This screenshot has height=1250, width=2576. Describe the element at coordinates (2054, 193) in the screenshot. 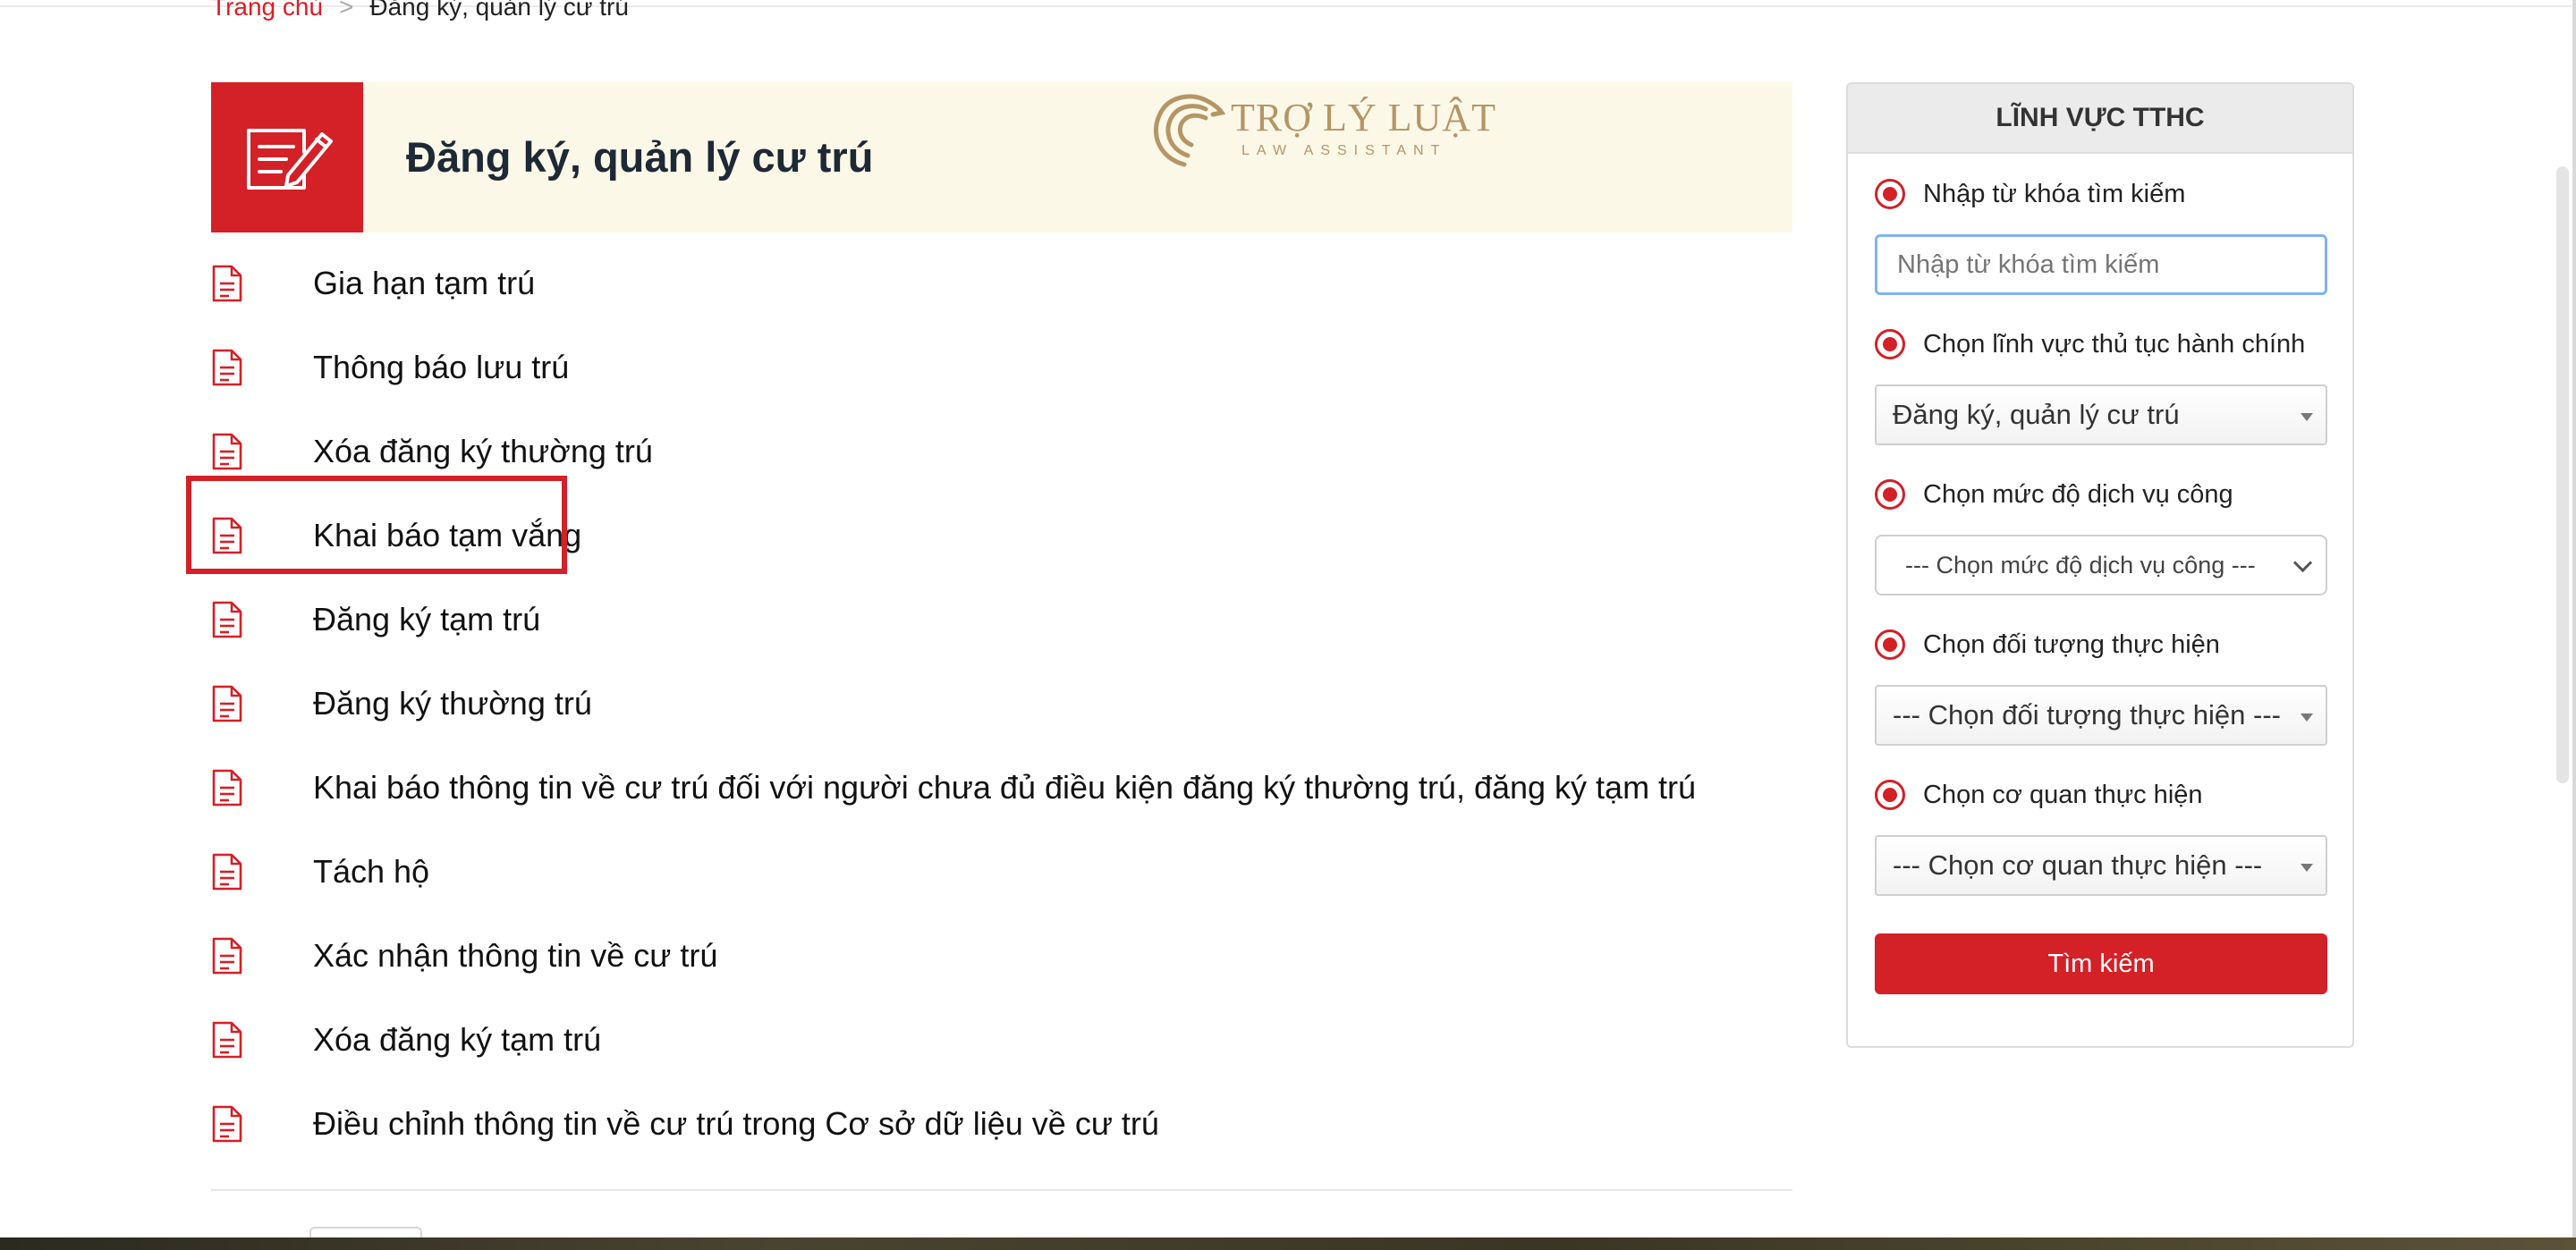

I see `keyword-label: Nhập từ khóa tìm kiếm` at that location.